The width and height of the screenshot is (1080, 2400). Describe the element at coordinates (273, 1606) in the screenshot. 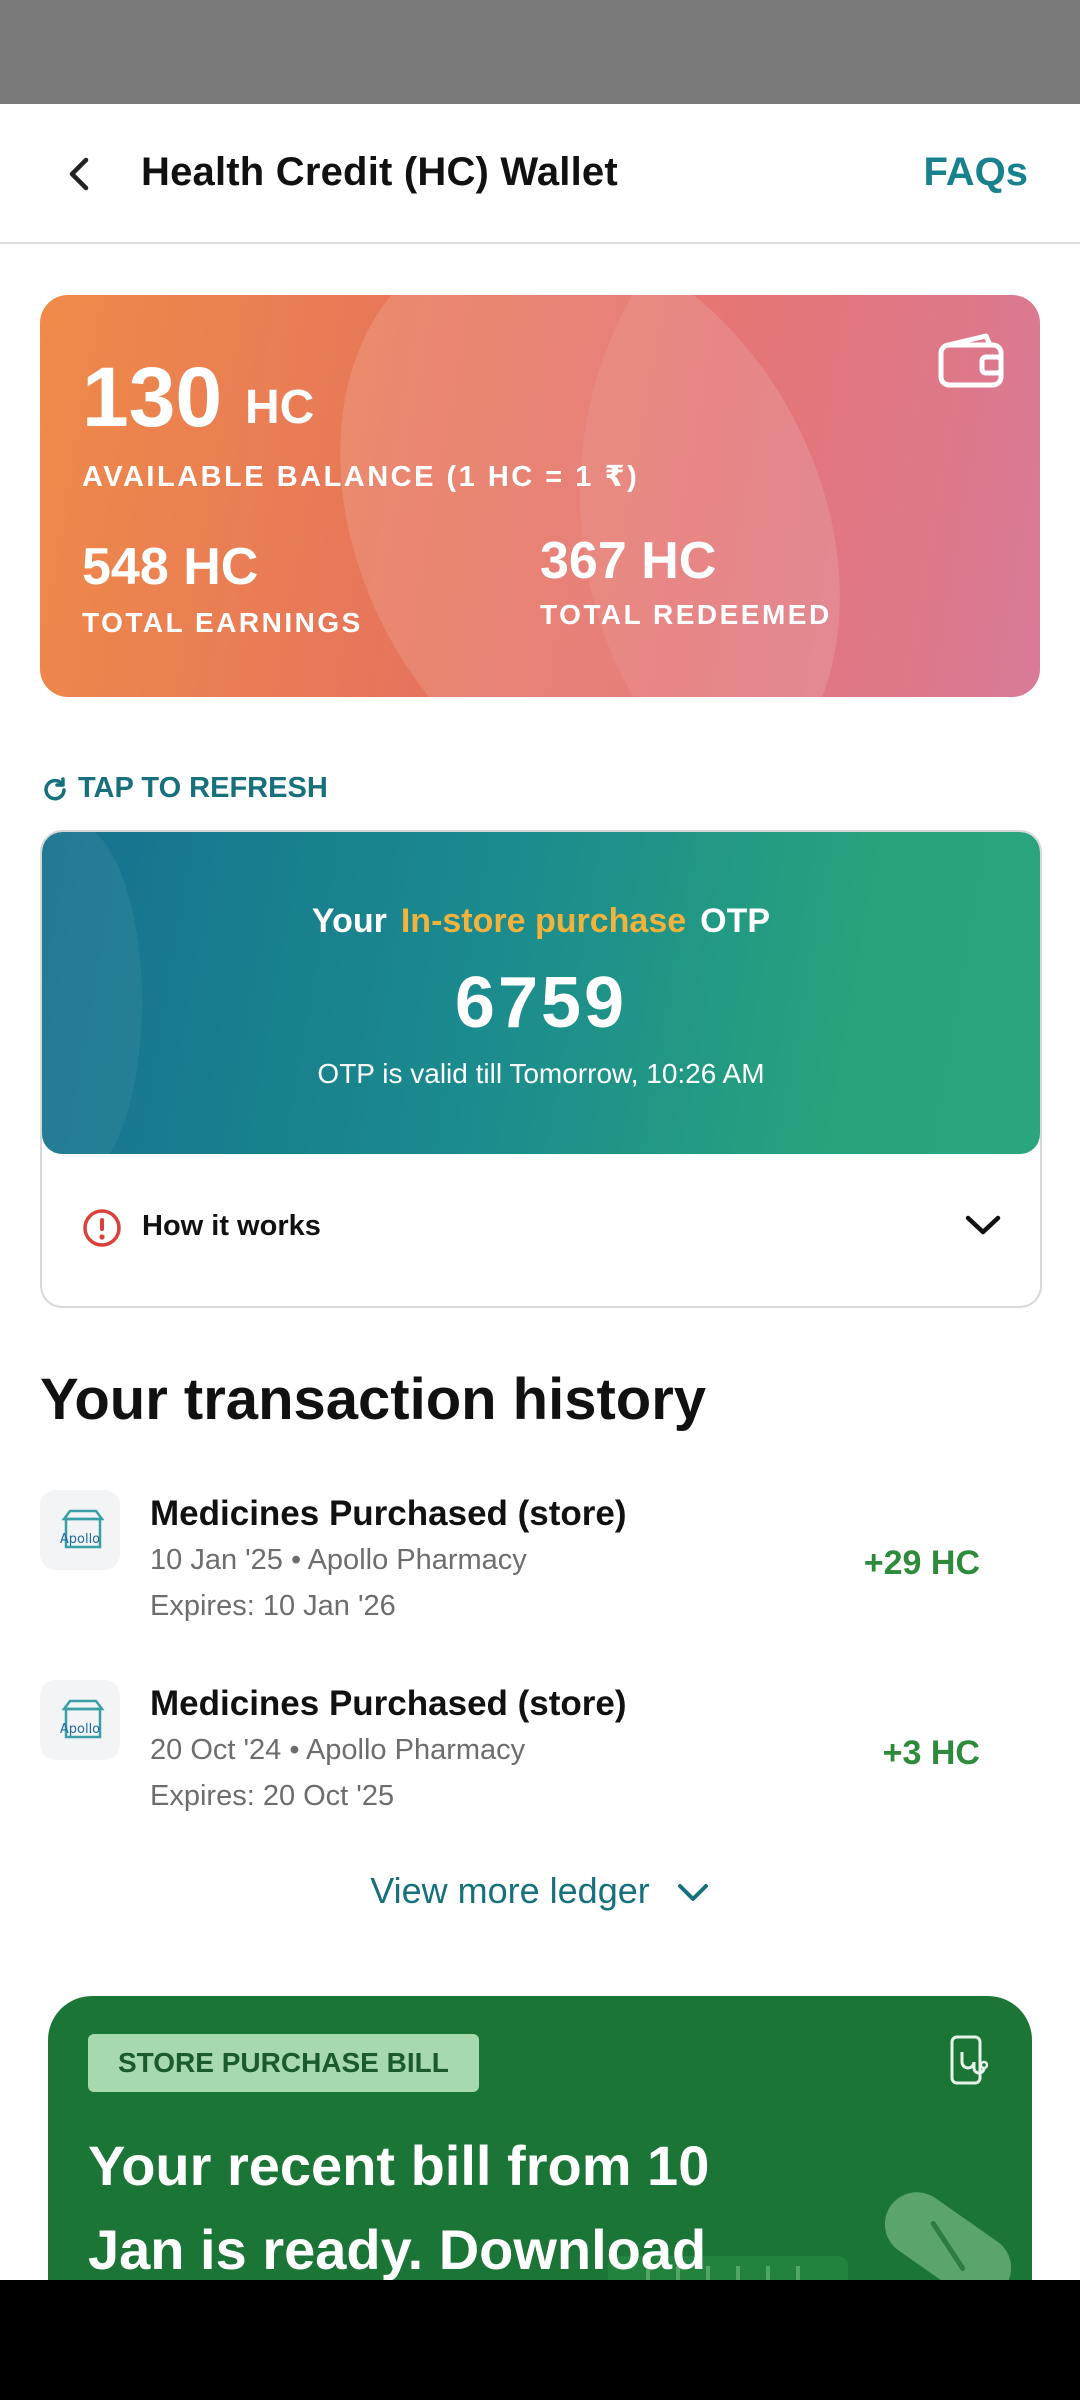

I see `transaction-expiry: Expires: 10 Jan '26` at that location.